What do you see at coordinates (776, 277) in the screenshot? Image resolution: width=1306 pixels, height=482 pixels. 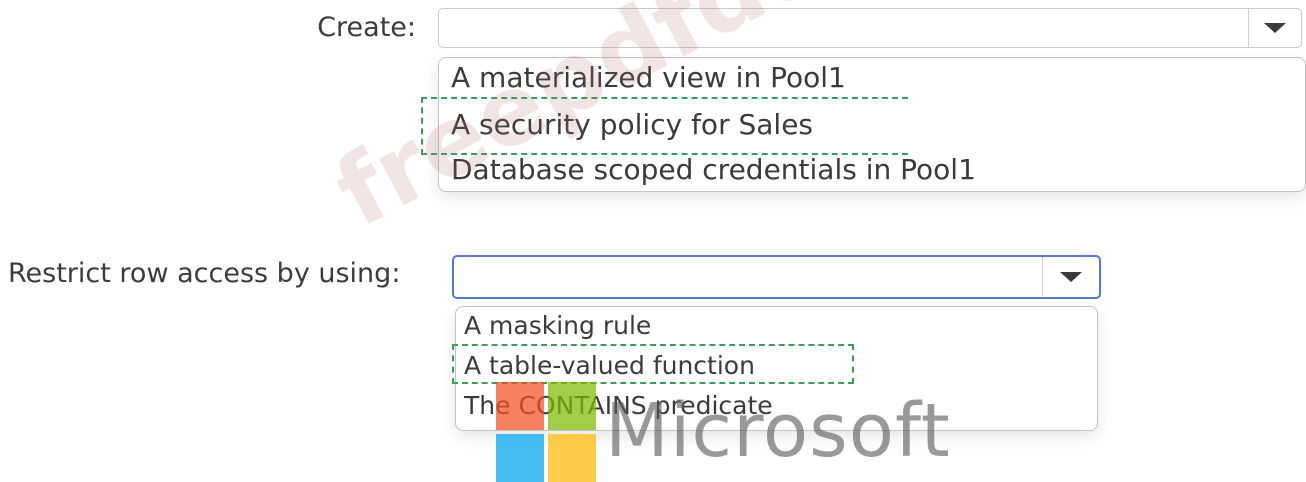 I see `restrict-row-access-select` at bounding box center [776, 277].